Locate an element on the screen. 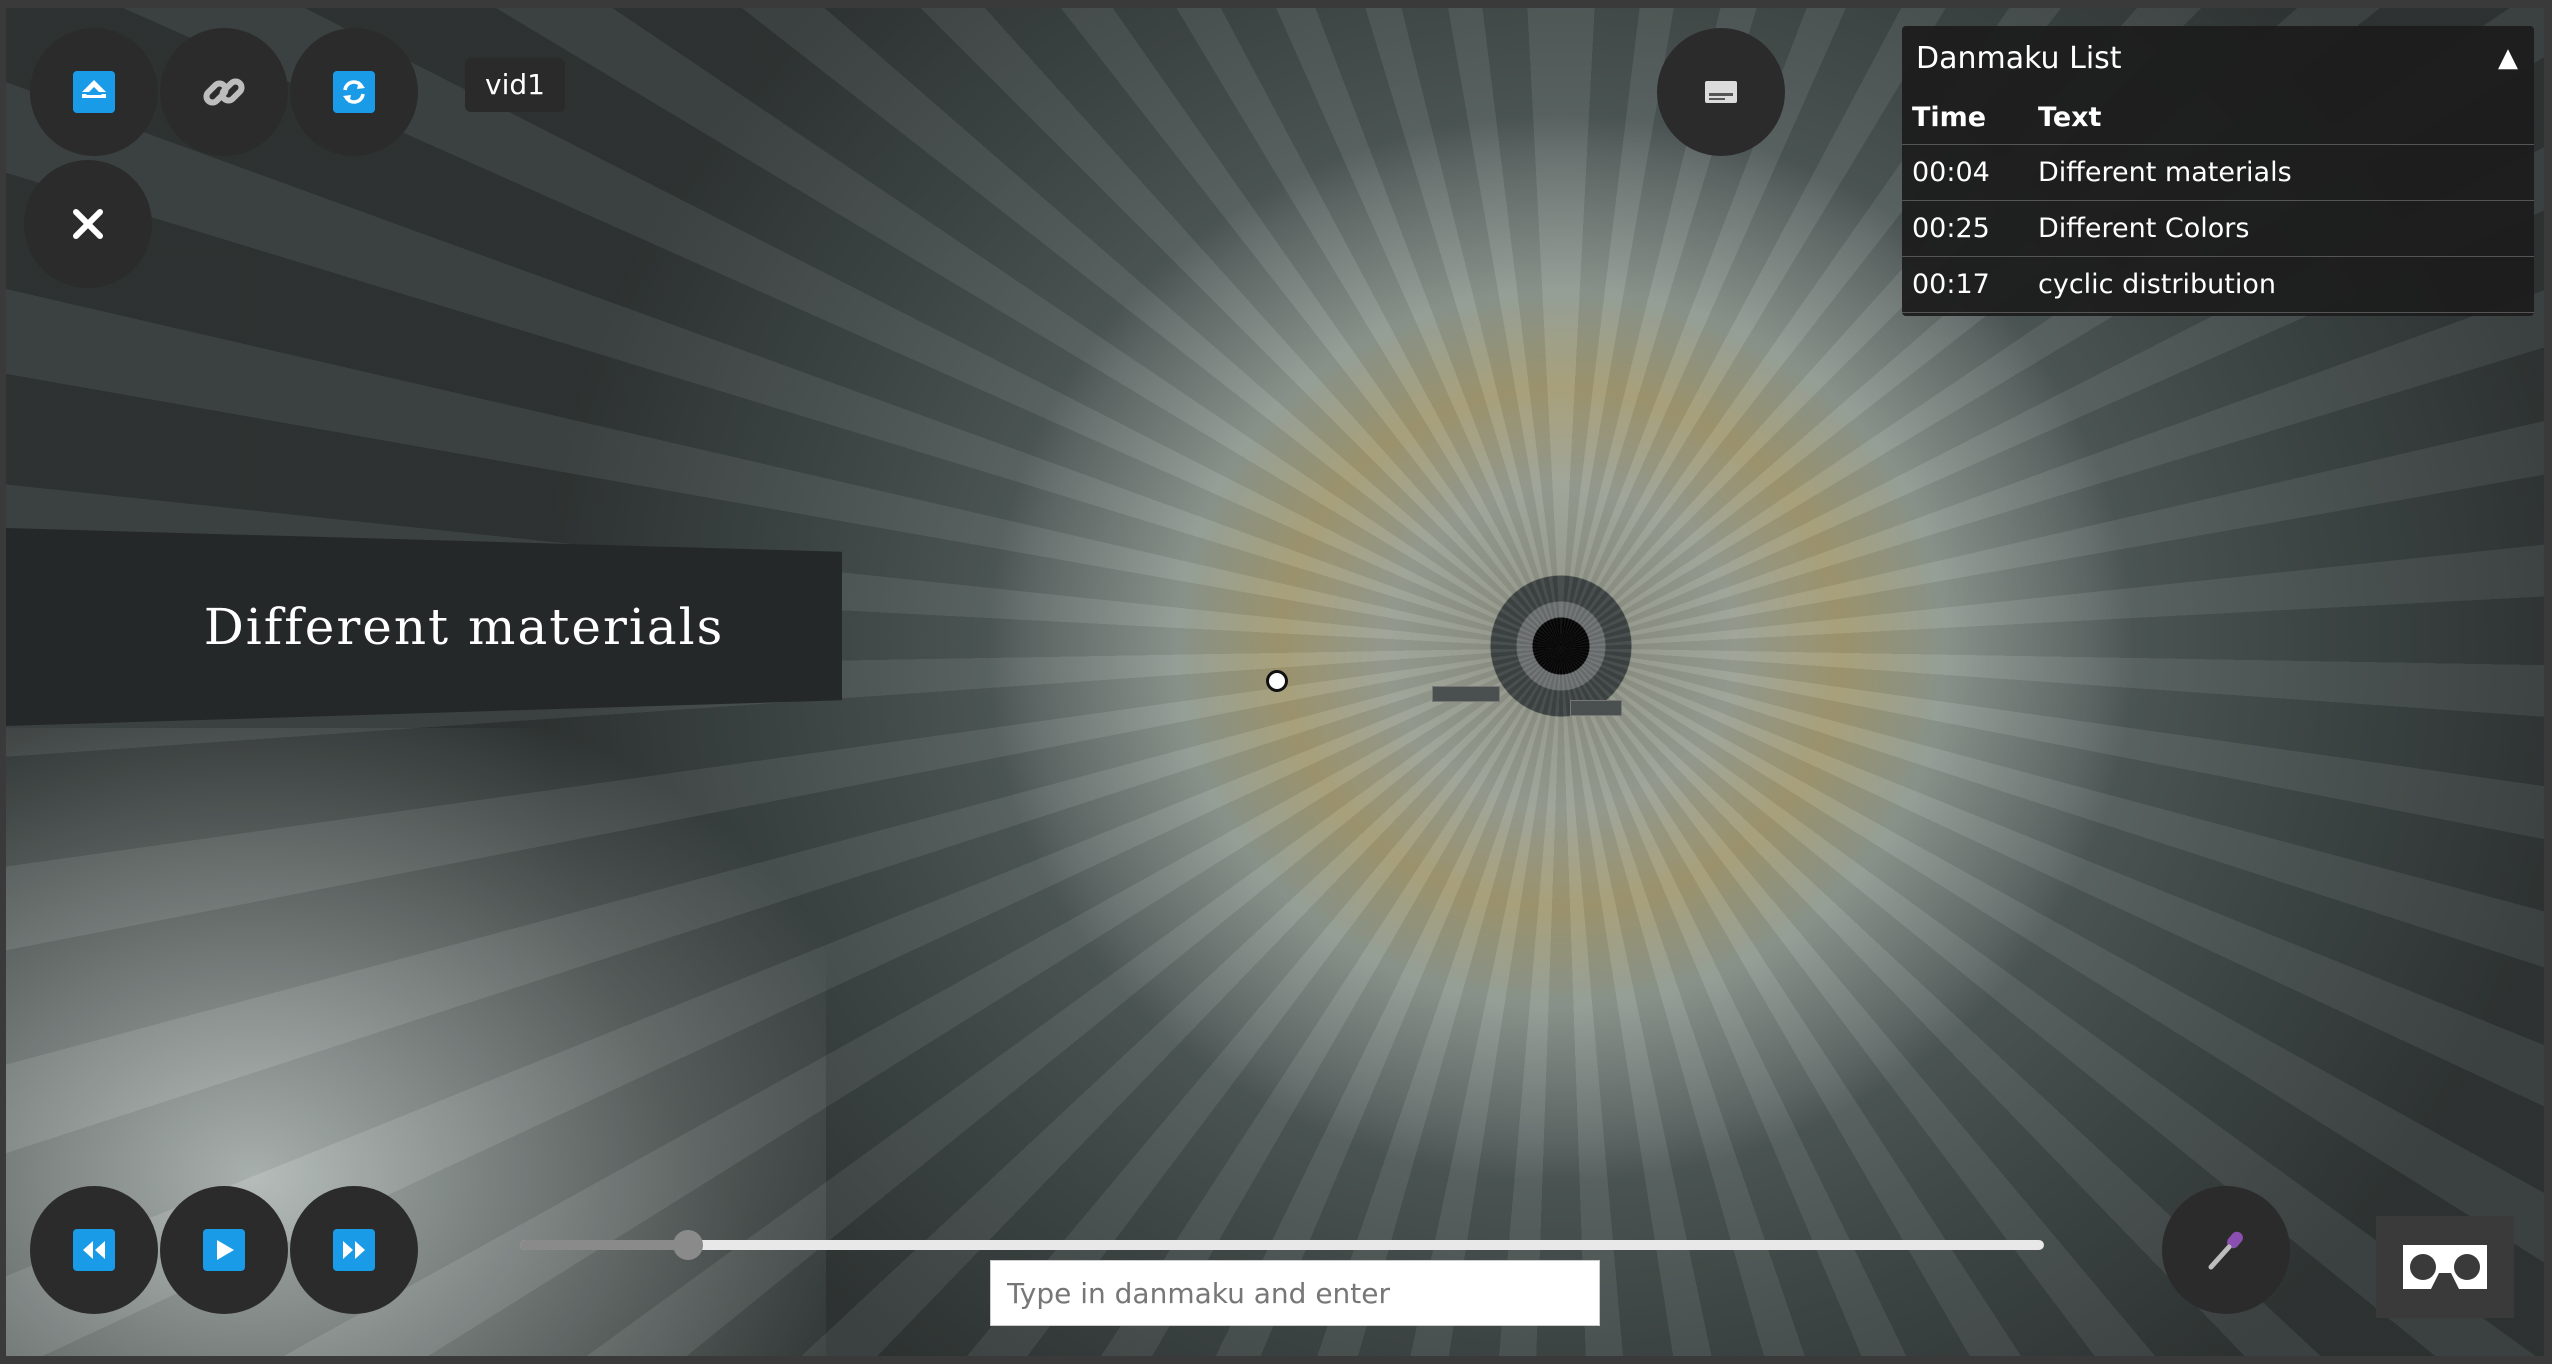 This screenshot has width=2552, height=1364. gaze-pointer is located at coordinates (1277, 681).